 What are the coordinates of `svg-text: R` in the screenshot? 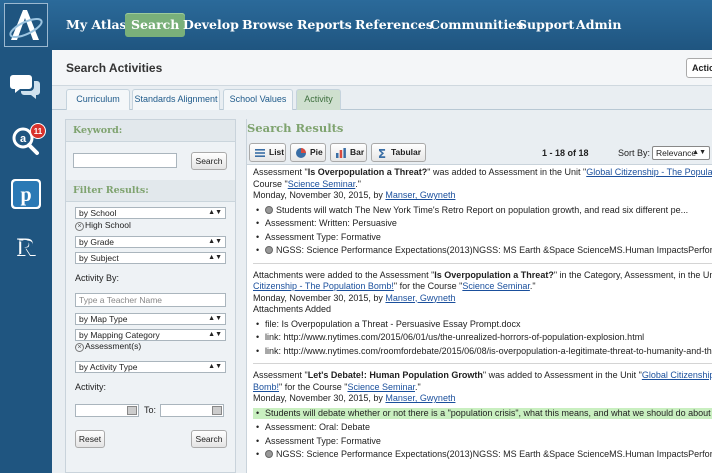 It's located at (27, 247).